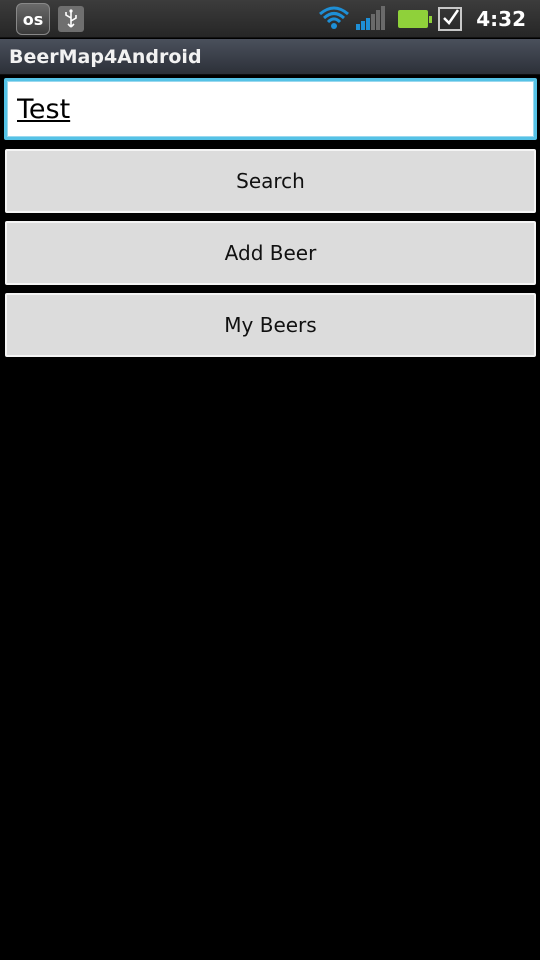 This screenshot has width=540, height=960. Describe the element at coordinates (270, 325) in the screenshot. I see `my-beers-button: My Beers` at that location.